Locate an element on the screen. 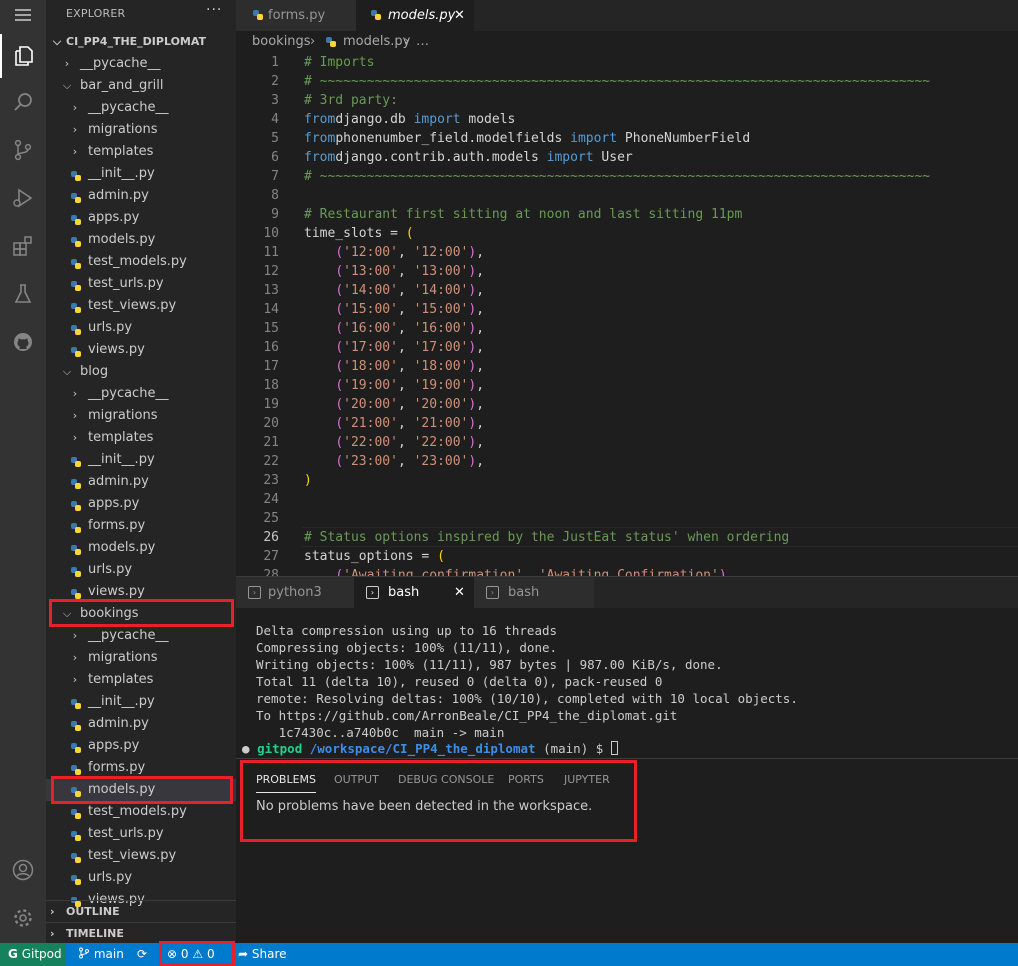 The width and height of the screenshot is (1018, 966). breadcrumb-file: models.py is located at coordinates (376, 42).